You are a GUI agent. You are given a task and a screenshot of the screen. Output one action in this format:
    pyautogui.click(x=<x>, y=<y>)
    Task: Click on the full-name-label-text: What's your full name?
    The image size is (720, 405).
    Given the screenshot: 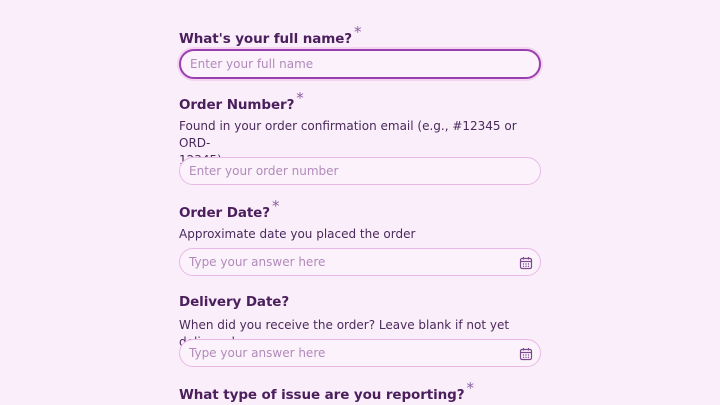 What is the action you would take?
    pyautogui.click(x=265, y=39)
    